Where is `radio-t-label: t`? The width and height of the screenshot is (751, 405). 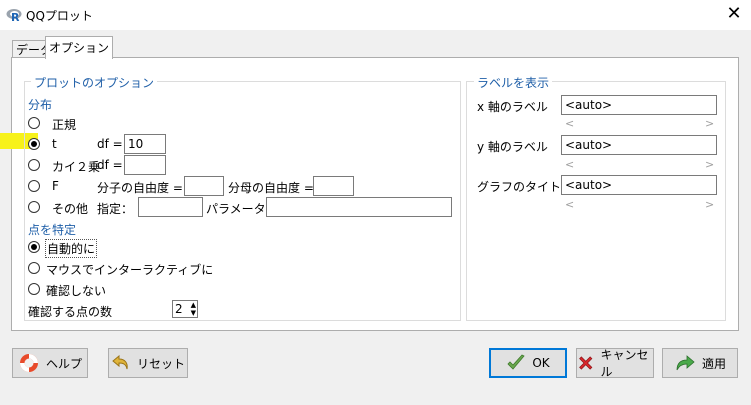 radio-t-label: t is located at coordinates (54, 144).